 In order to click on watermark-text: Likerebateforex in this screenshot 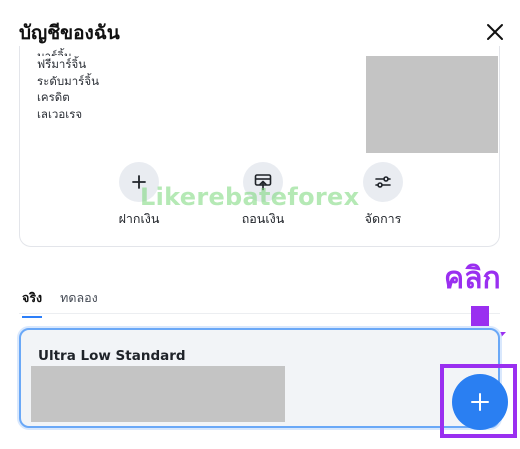, I will do `click(250, 197)`.